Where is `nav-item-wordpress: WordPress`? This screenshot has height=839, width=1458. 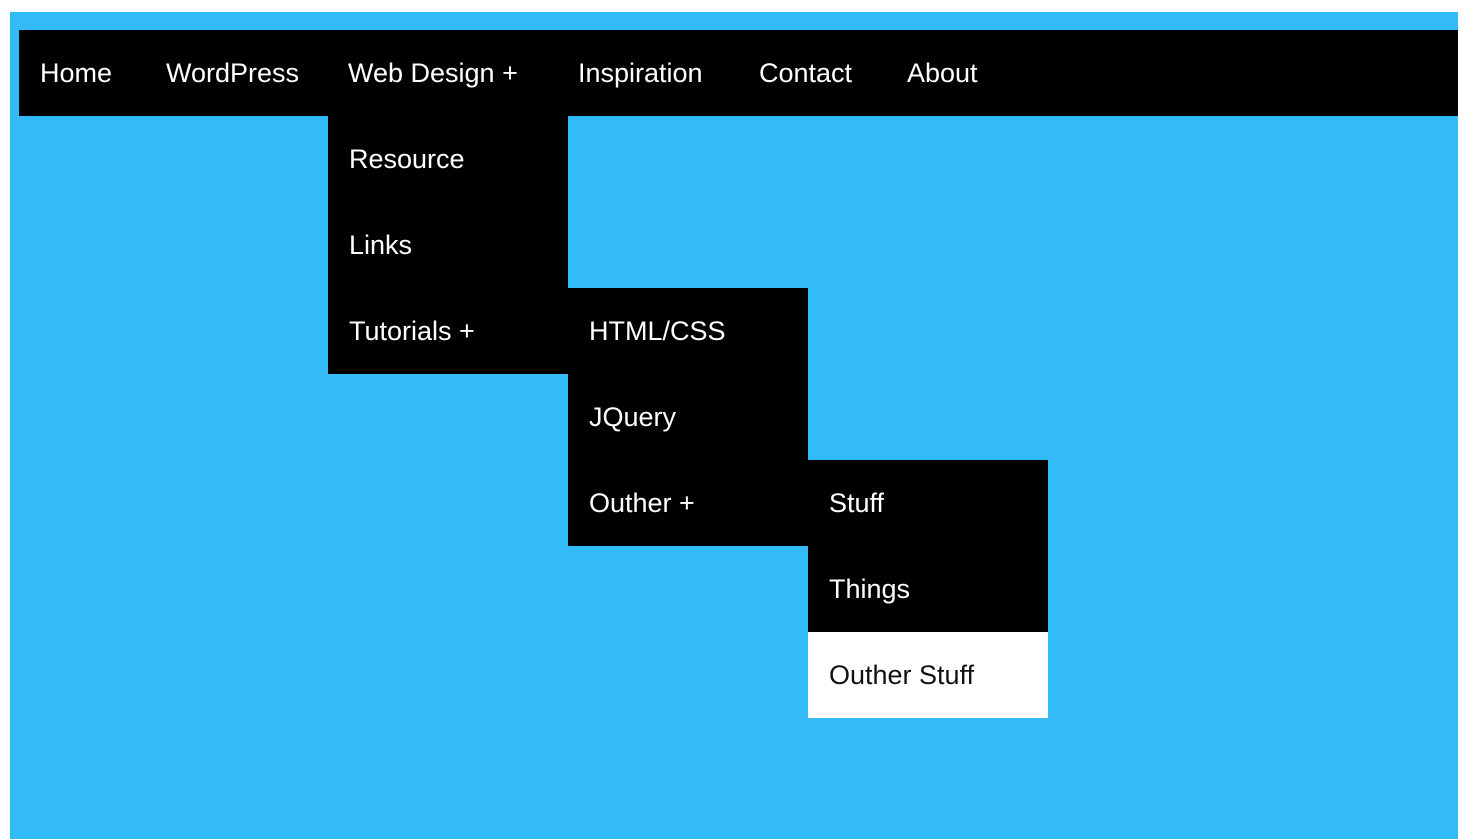 nav-item-wordpress: WordPress is located at coordinates (232, 73).